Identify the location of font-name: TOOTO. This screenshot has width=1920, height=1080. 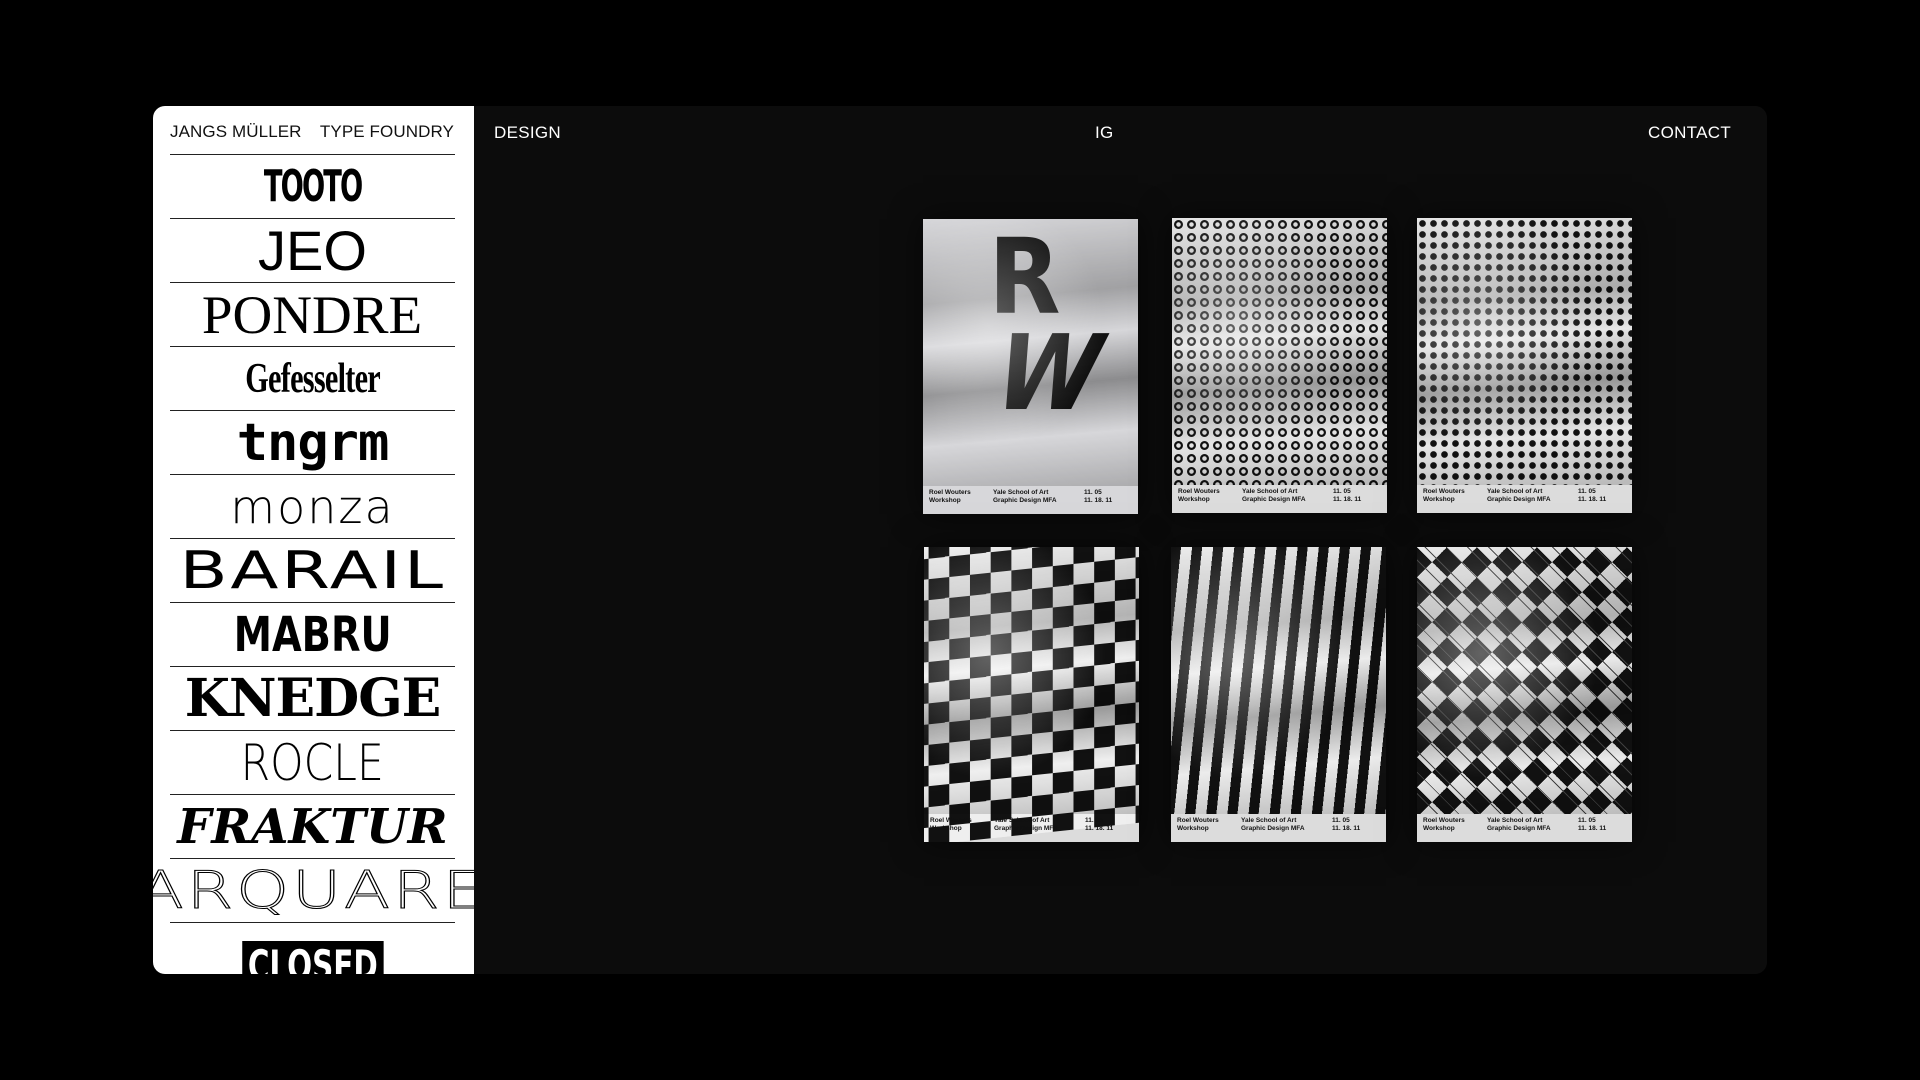
(313, 186).